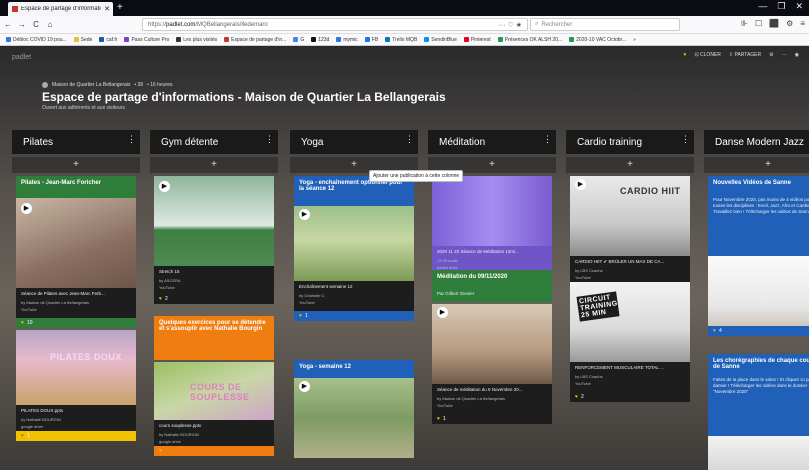 The image size is (809, 470). Describe the element at coordinates (214, 391) in the screenshot. I see `post-thumbnail: COURS DE SOUPLESSE` at that location.